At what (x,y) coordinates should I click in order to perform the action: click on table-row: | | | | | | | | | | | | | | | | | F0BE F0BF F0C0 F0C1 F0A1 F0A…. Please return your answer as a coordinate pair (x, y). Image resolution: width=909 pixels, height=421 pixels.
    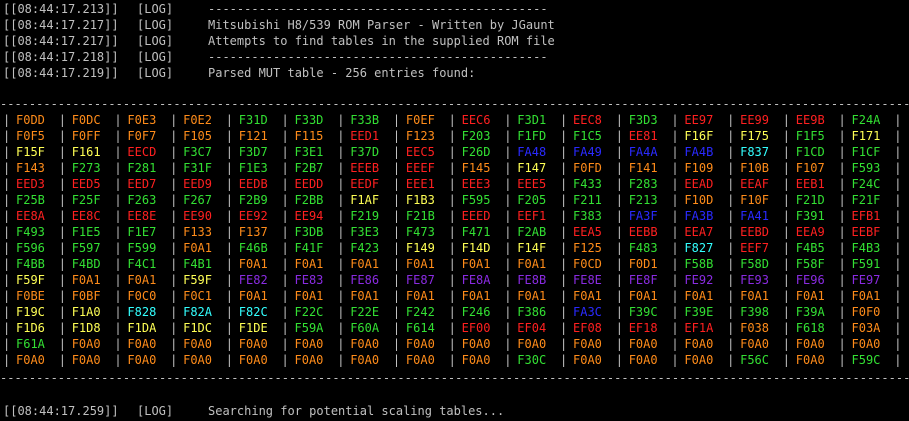
    Looking at the image, I should click on (454, 297).